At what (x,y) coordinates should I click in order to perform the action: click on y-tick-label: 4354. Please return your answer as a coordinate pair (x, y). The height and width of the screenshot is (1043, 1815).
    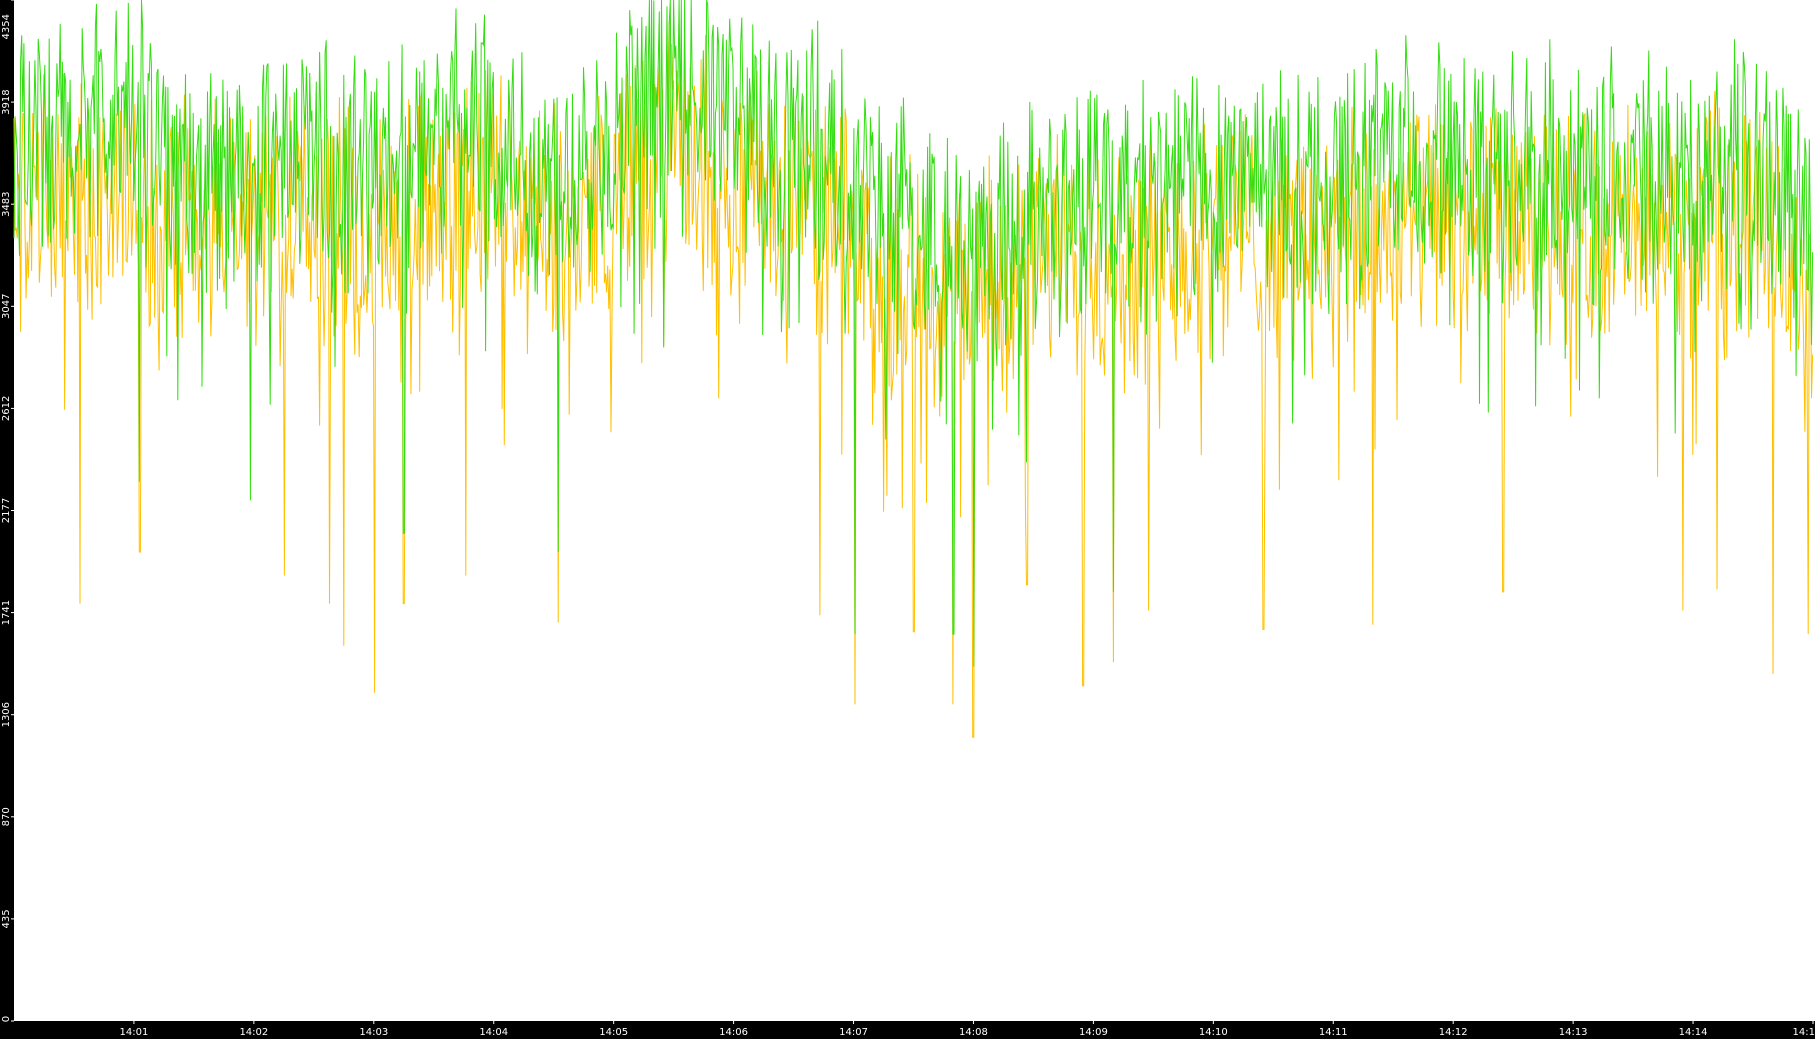
    Looking at the image, I should click on (6, 26).